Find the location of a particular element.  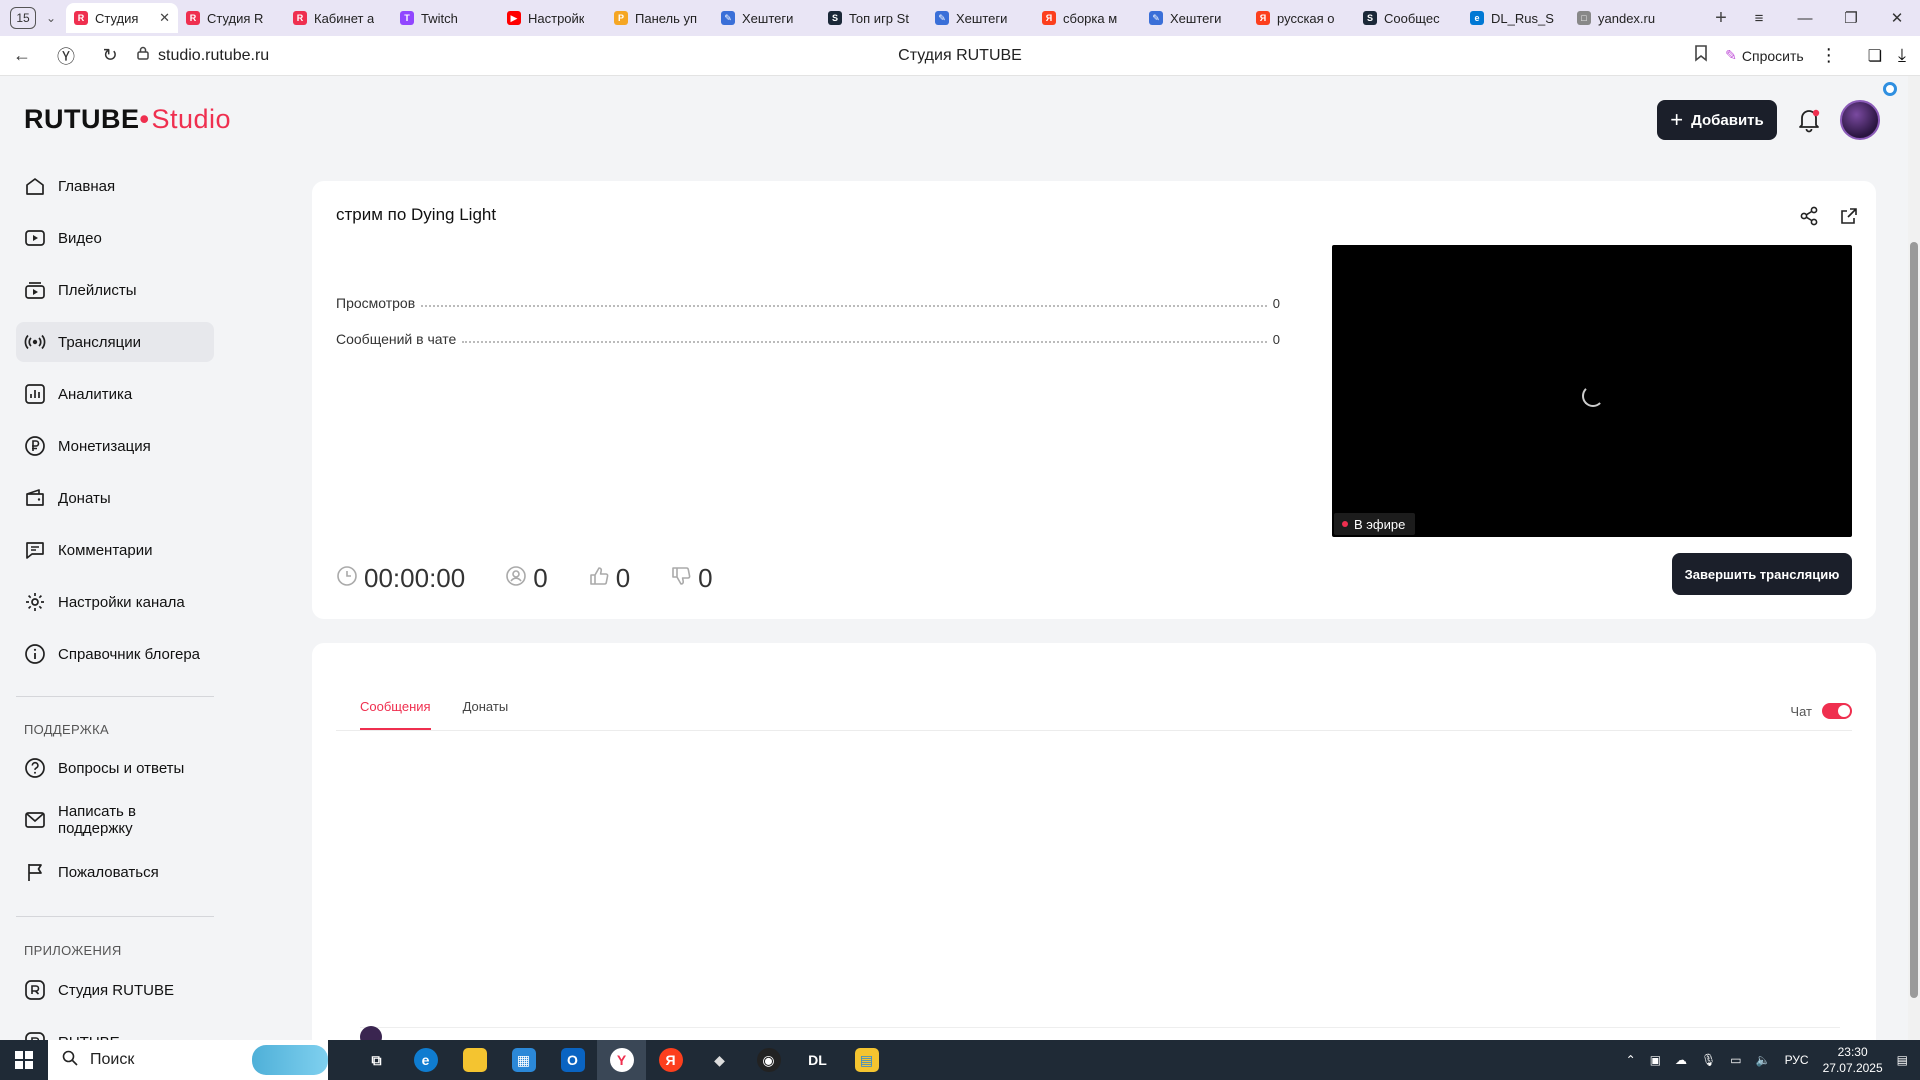

sidebar-item-label: Справочник блогера is located at coordinates (129, 654).